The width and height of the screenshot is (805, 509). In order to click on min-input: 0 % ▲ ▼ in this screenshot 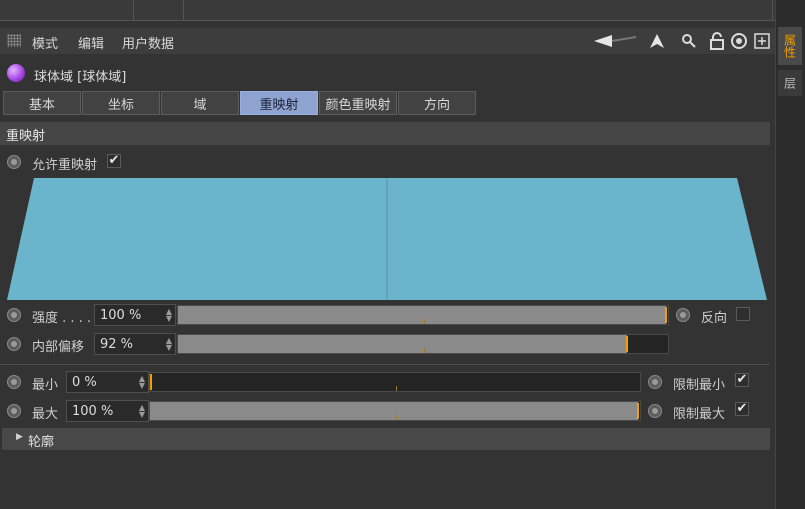, I will do `click(107, 382)`.